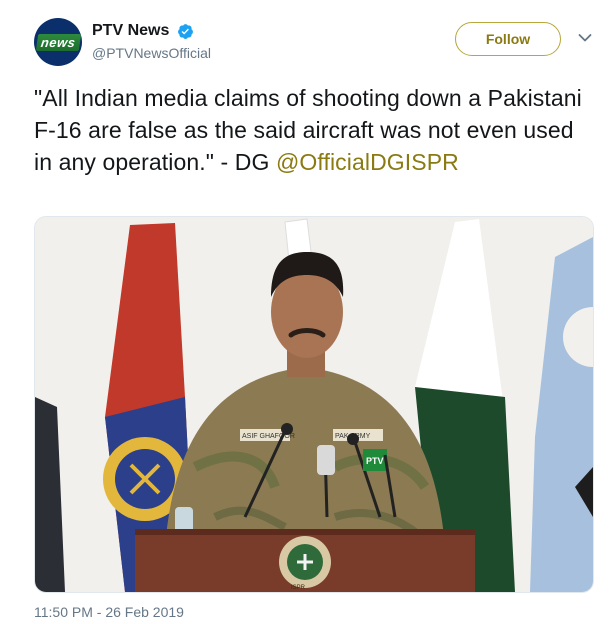 This screenshot has height=624, width=610. I want to click on mention-link: @OfficialDGISPR, so click(367, 162).